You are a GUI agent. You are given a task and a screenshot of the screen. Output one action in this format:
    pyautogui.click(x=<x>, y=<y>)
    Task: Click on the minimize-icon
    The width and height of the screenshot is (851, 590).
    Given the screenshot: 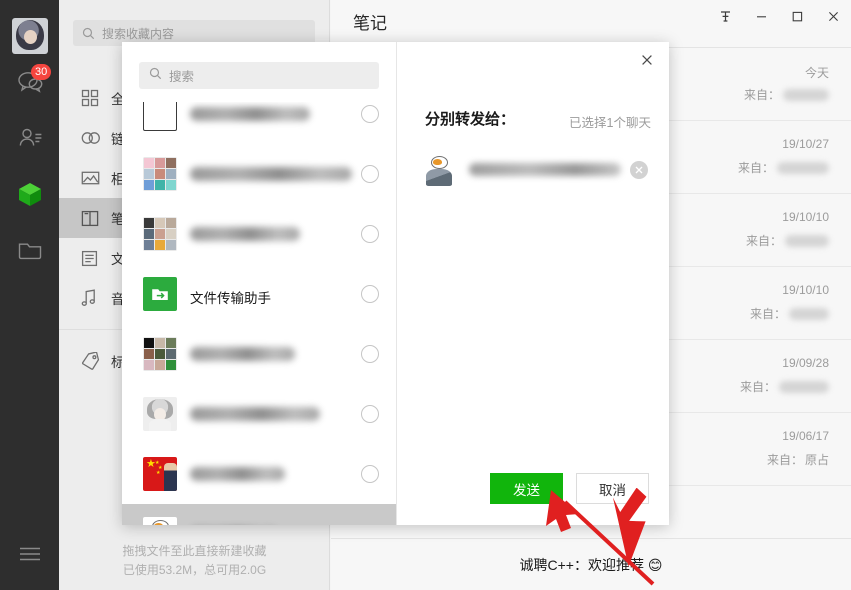 What is the action you would take?
    pyautogui.click(x=761, y=17)
    